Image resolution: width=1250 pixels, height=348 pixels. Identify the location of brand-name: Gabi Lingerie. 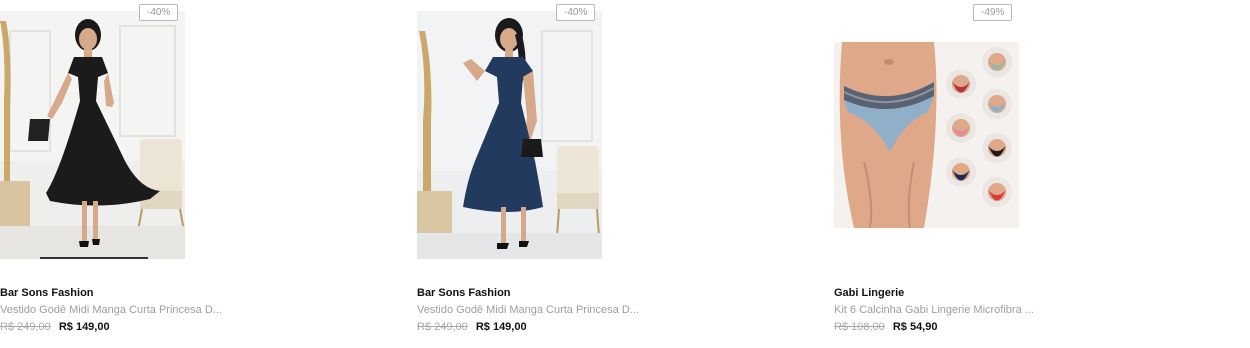
(869, 293).